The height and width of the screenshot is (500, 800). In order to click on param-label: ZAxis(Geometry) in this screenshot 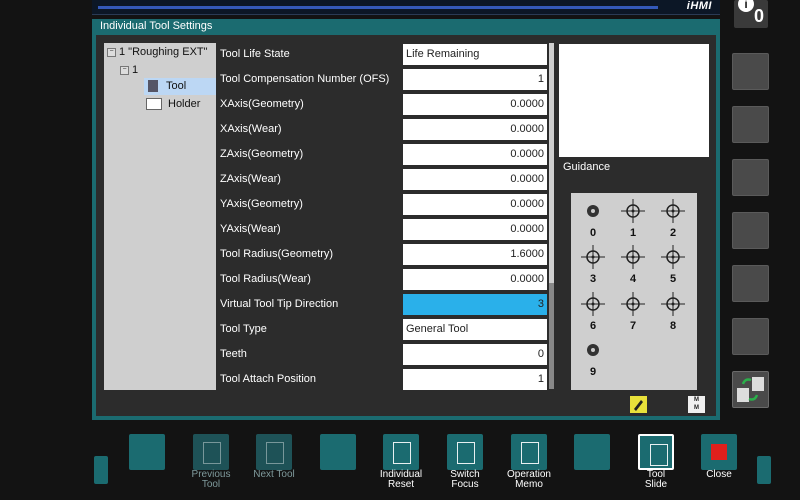, I will do `click(262, 154)`.